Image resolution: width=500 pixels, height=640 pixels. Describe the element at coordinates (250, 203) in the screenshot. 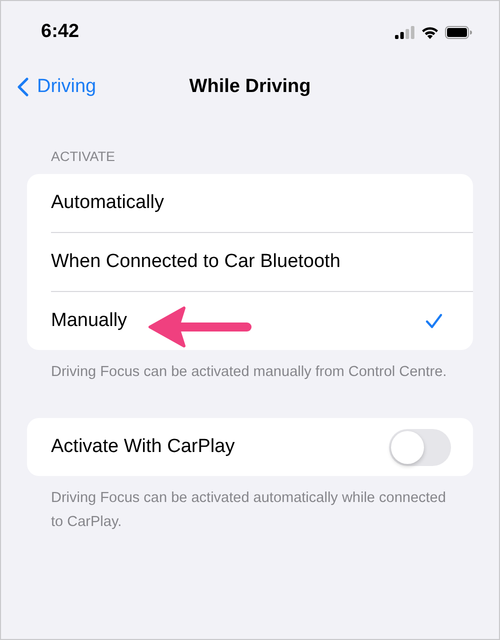

I see `option-row: Automatically` at that location.